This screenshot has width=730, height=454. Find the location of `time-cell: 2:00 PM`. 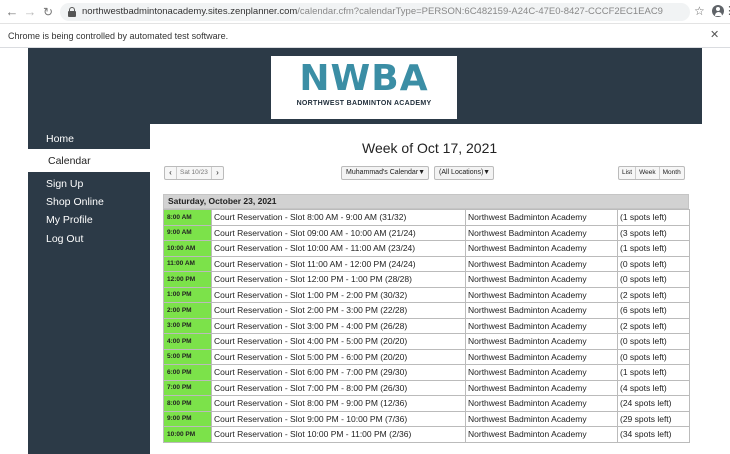

time-cell: 2:00 PM is located at coordinates (187, 310).